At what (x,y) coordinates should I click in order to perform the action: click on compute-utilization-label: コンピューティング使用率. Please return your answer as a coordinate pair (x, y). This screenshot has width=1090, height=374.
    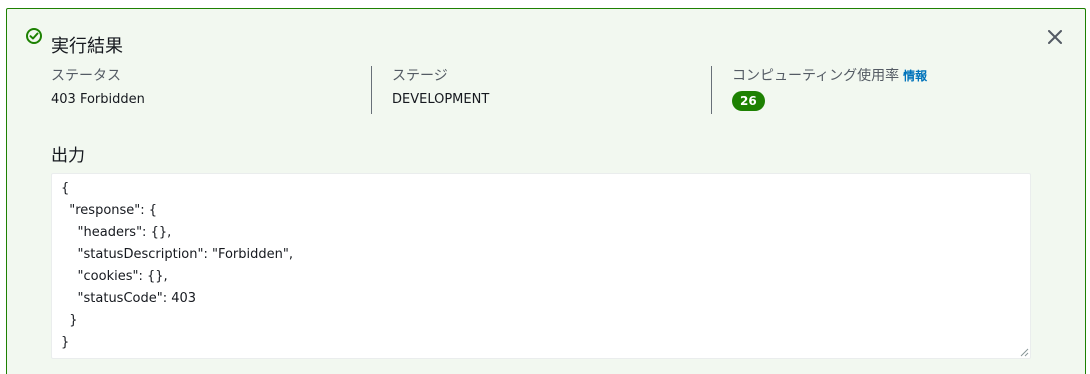
    Looking at the image, I should click on (816, 76).